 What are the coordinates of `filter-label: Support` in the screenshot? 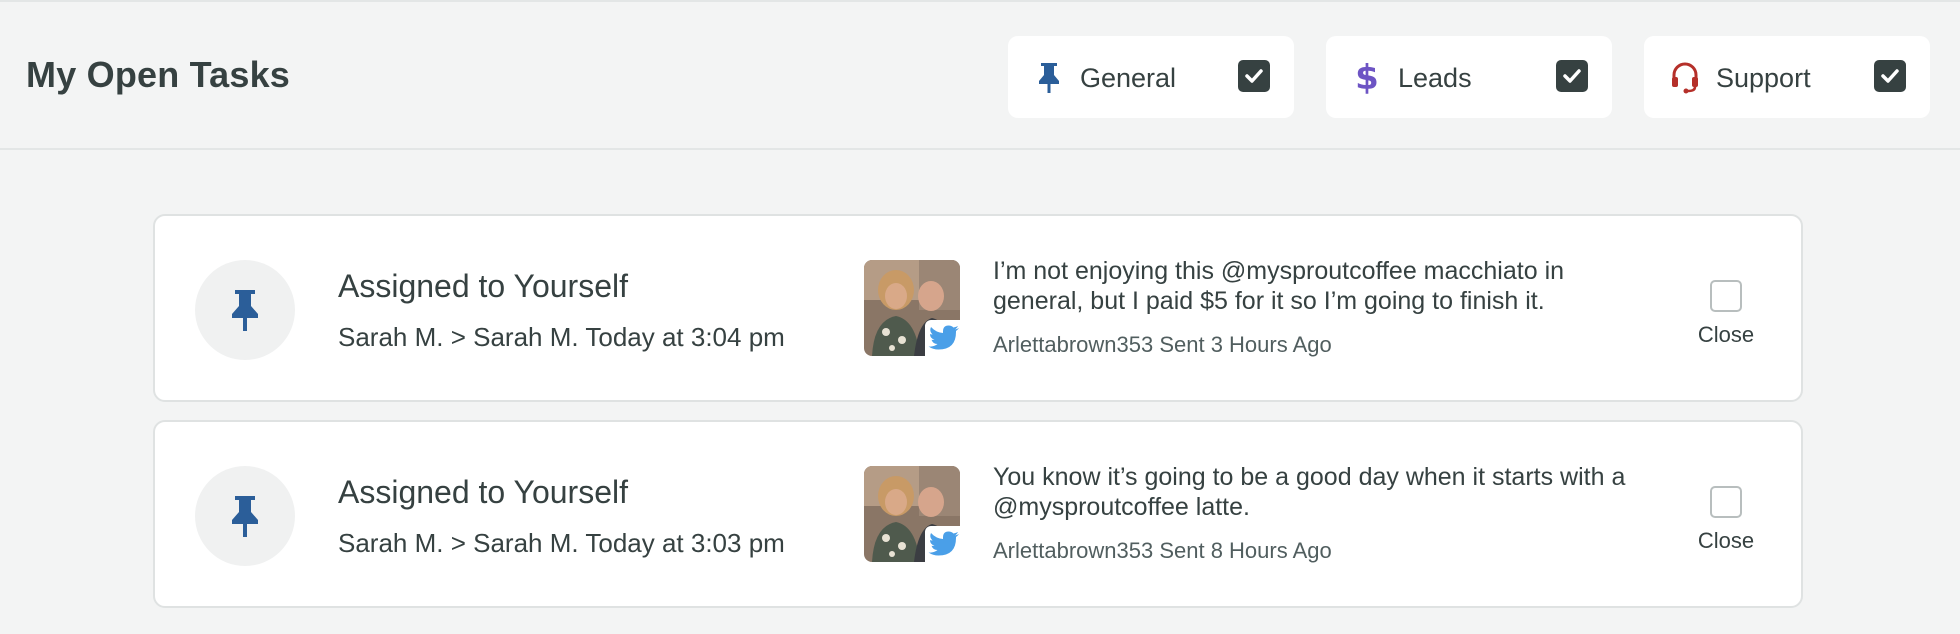 It's located at (1763, 78).